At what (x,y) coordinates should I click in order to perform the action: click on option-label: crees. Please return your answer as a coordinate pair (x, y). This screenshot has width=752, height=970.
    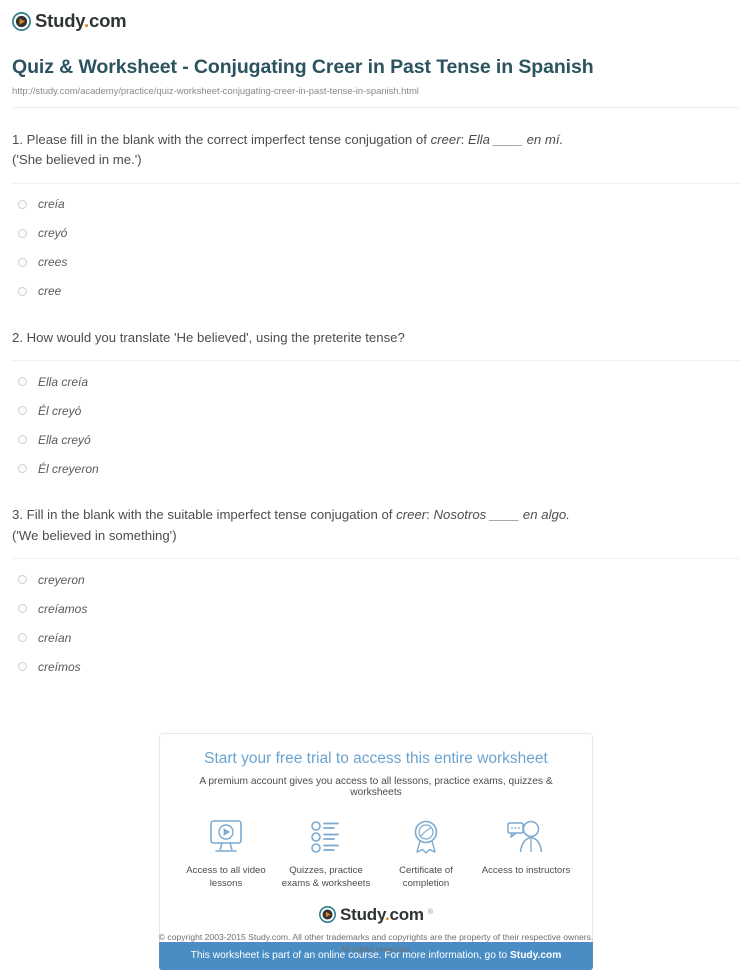
    Looking at the image, I should click on (53, 262).